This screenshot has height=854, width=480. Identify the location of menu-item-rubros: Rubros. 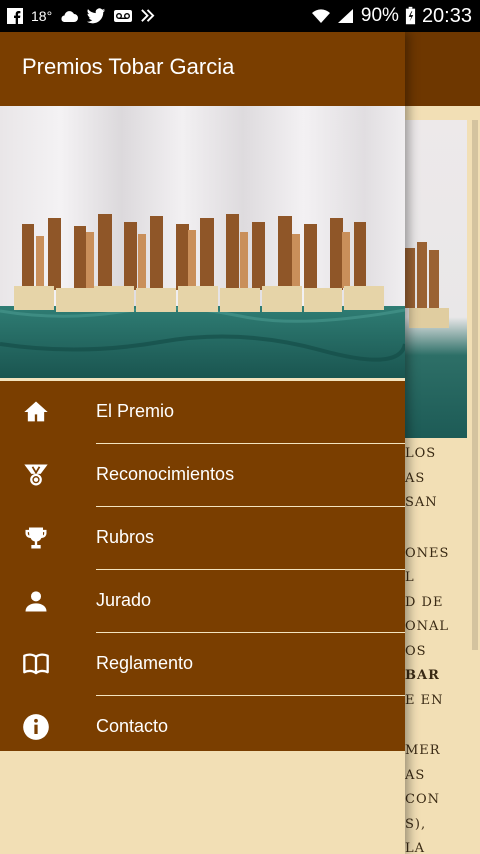
(202, 538).